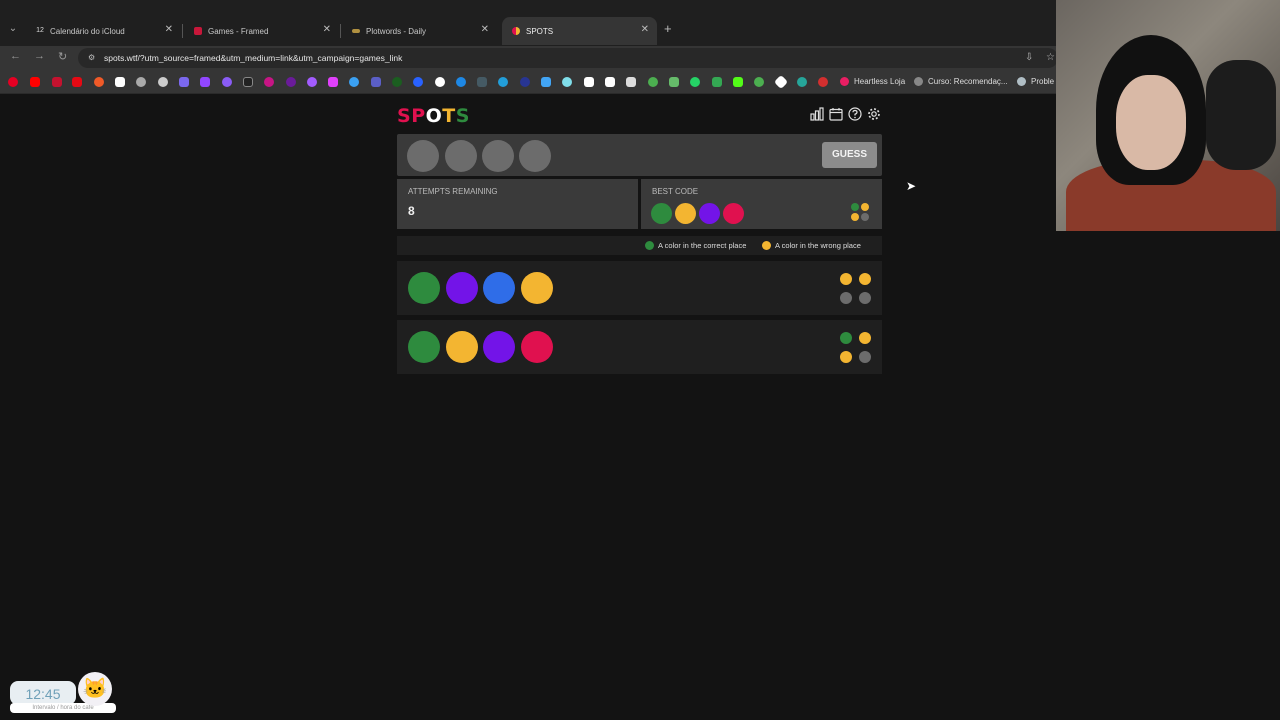  Describe the element at coordinates (205, 82) in the screenshot. I see `twitch-bookmark-icon` at that location.